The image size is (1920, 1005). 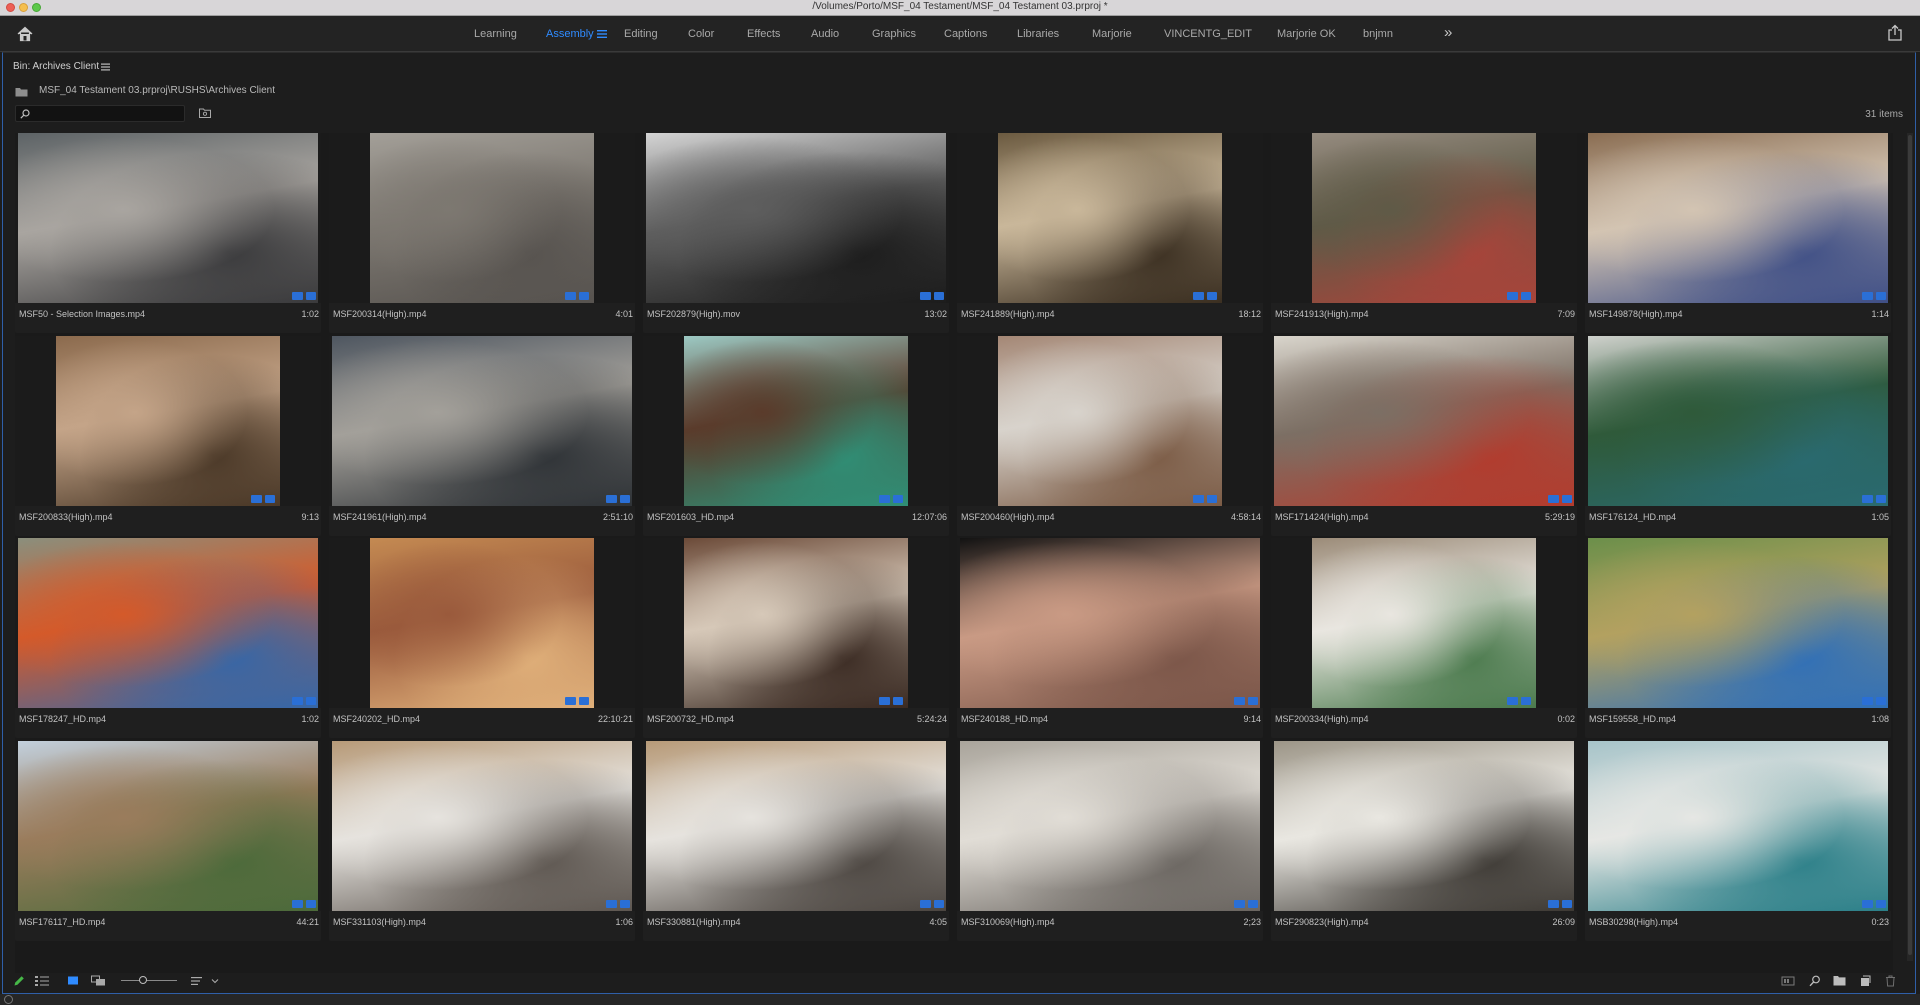 I want to click on clip-name: MSF159558_HD.mp4, so click(x=1632, y=719).